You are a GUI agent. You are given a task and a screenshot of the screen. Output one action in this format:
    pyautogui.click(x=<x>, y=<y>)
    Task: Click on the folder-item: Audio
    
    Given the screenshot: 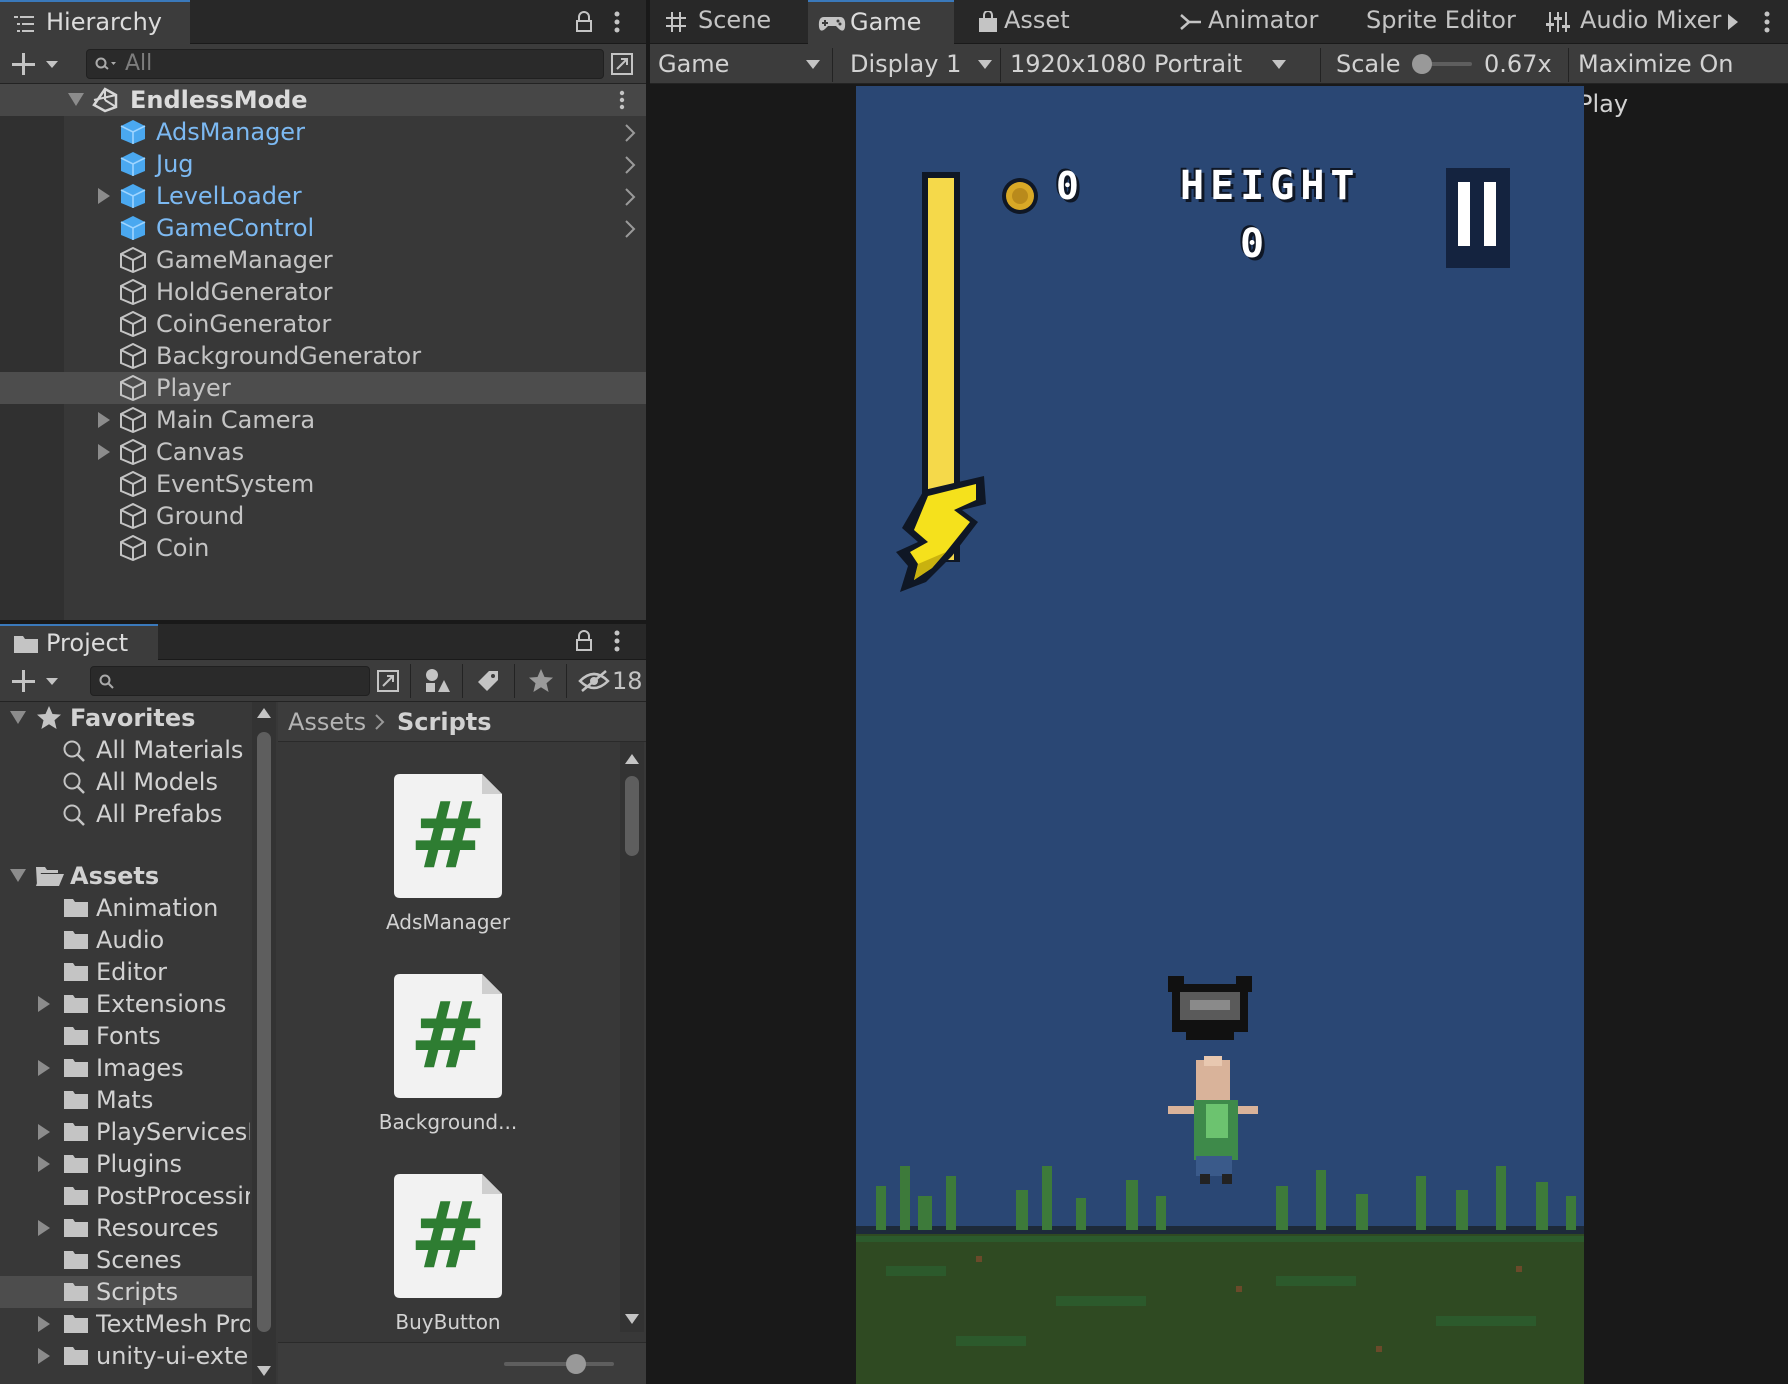 What is the action you would take?
    pyautogui.click(x=126, y=940)
    